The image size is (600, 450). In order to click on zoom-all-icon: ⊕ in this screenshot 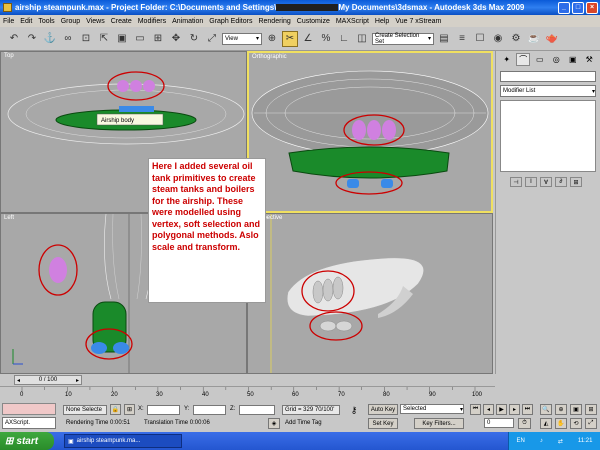, I will do `click(561, 409)`.